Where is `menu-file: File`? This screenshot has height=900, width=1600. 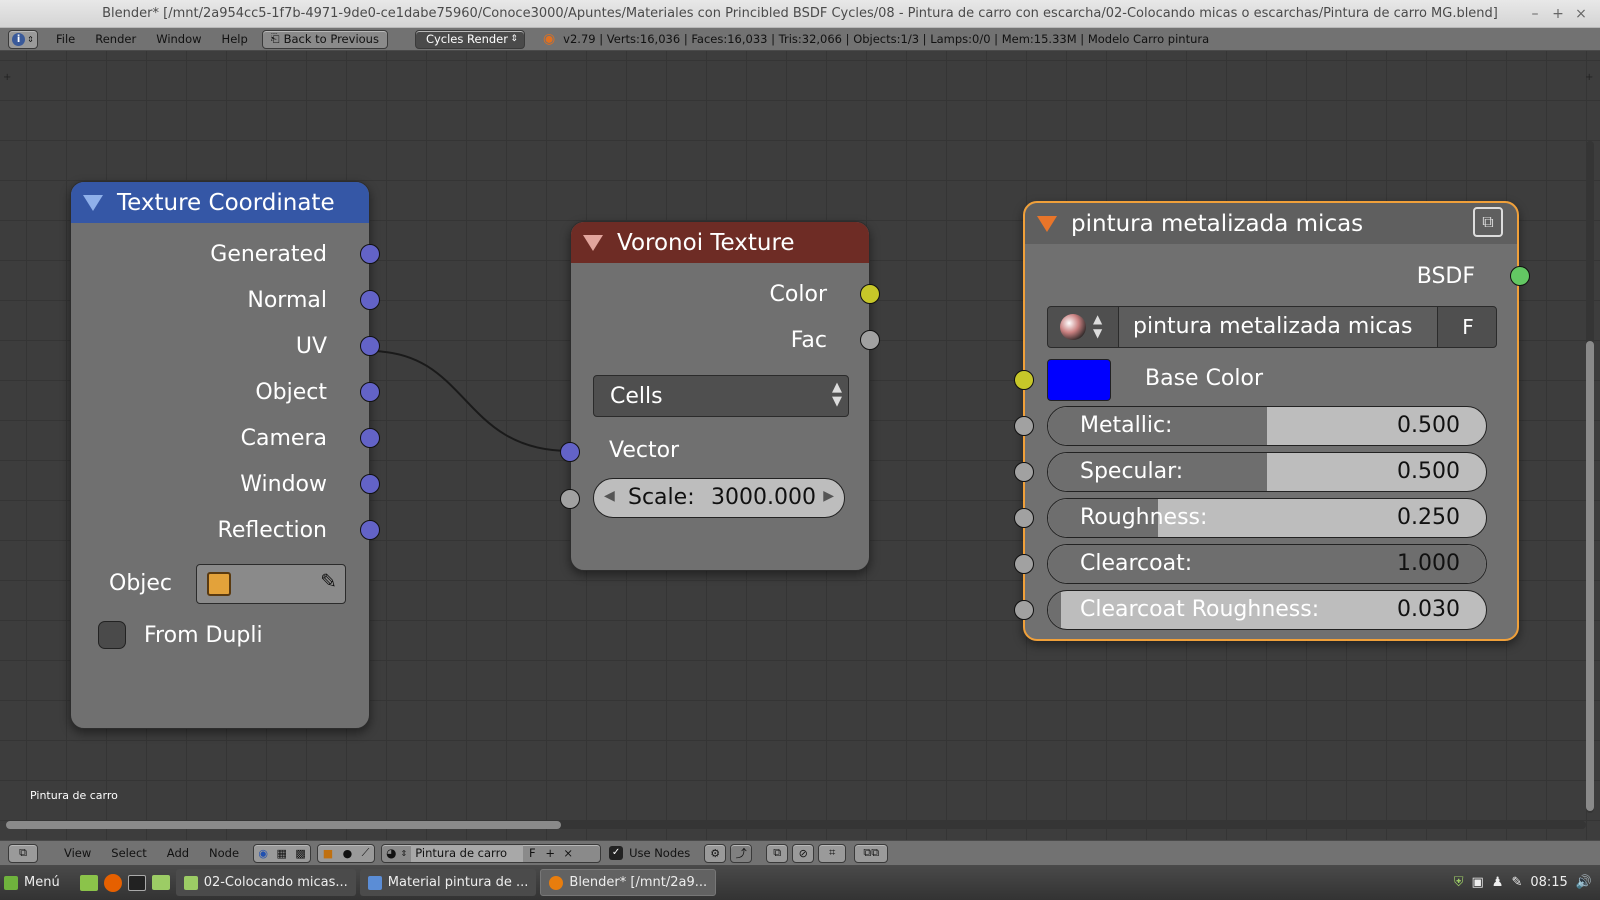 menu-file: File is located at coordinates (65, 39).